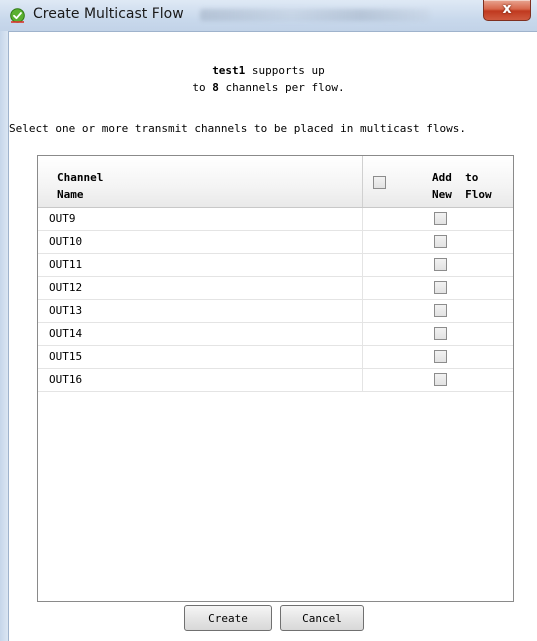 This screenshot has width=537, height=641. I want to click on info-line2-suffix: channels per flow., so click(281, 87).